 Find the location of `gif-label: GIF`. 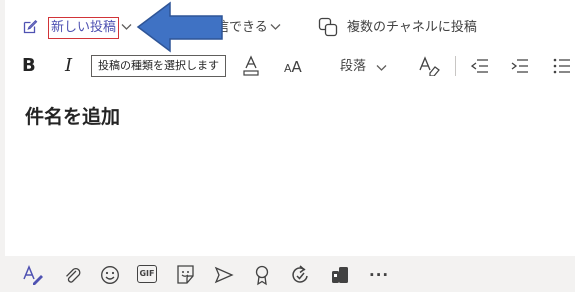

gif-label: GIF is located at coordinates (147, 273).